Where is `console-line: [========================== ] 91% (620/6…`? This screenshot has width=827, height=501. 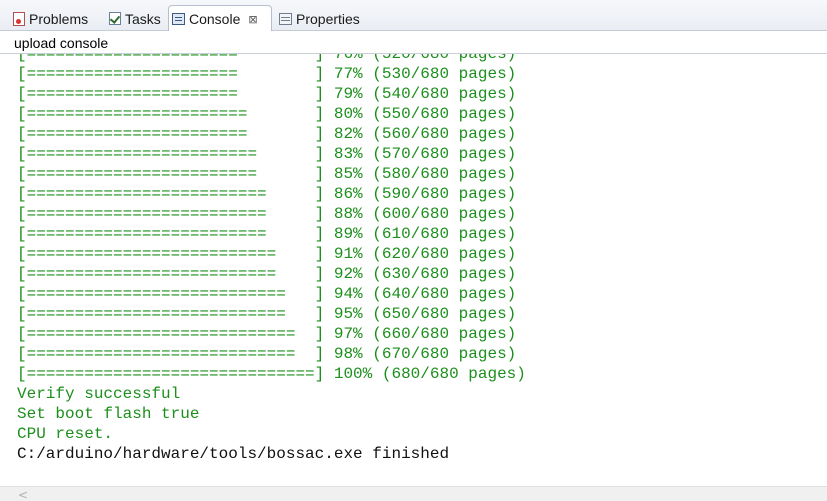 console-line: [========================== ] 91% (620/6… is located at coordinates (267, 254).